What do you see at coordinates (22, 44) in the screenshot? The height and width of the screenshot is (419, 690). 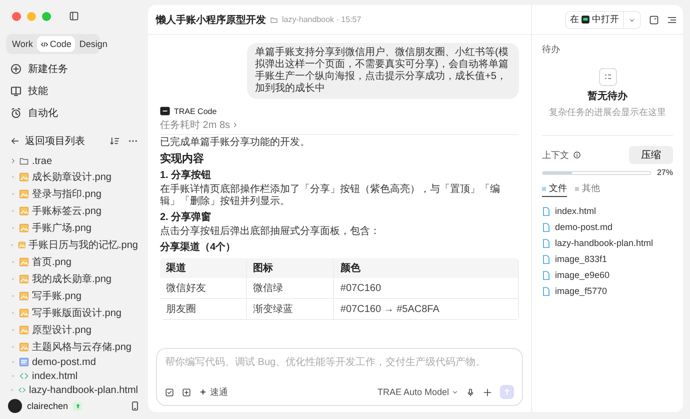 I see `mode-tab: Work` at bounding box center [22, 44].